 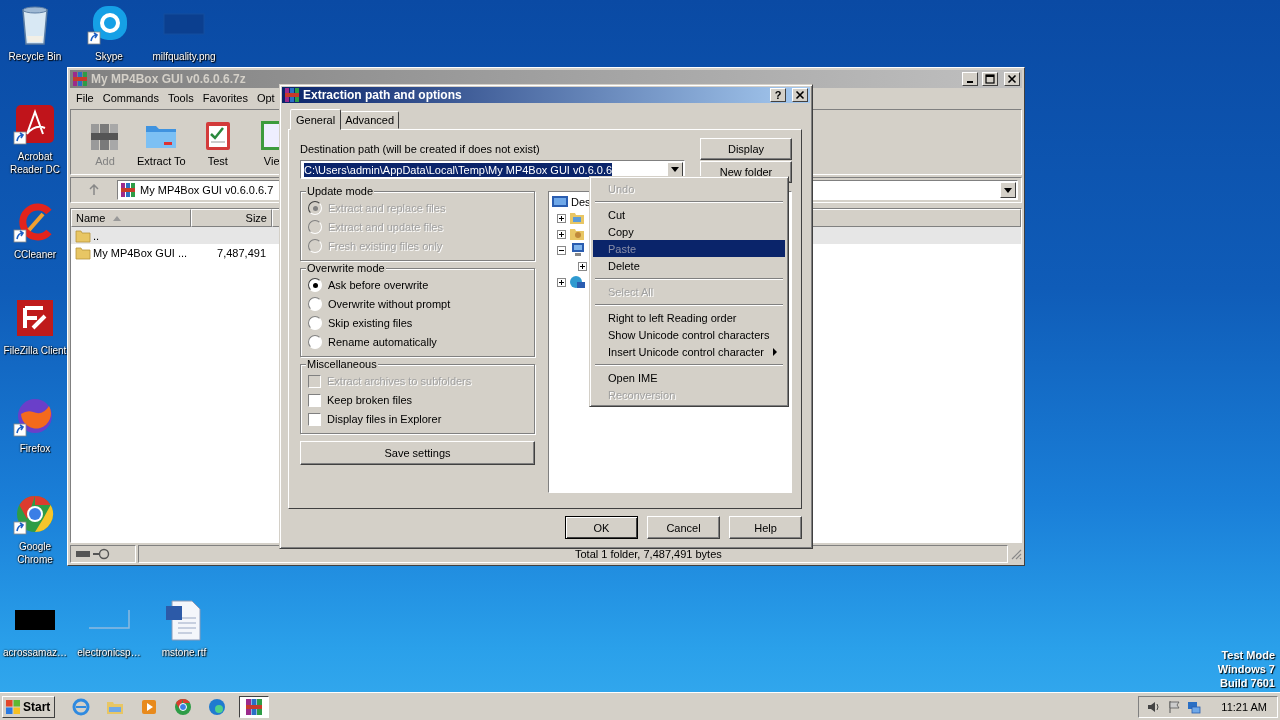 I want to click on watermark-text: Windows 7, so click(x=1246, y=669).